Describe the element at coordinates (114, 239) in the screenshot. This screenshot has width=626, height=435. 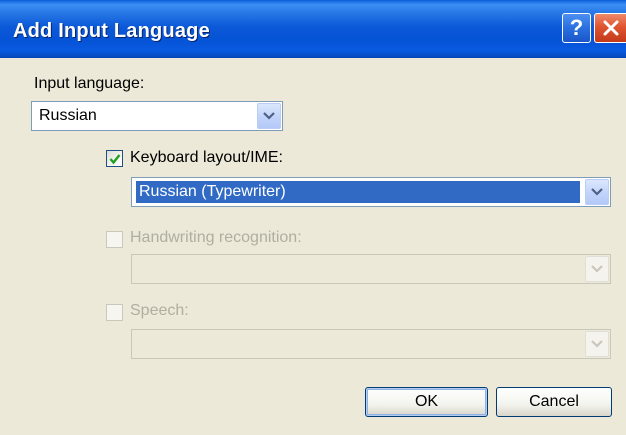
I see `handwriting-checkbox` at that location.